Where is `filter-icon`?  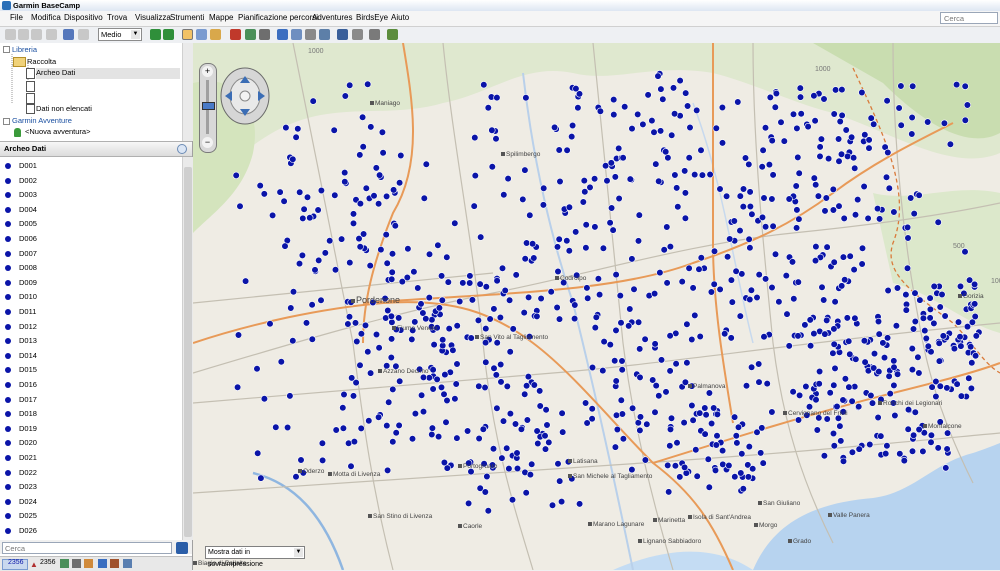
filter-icon is located at coordinates (374, 34).